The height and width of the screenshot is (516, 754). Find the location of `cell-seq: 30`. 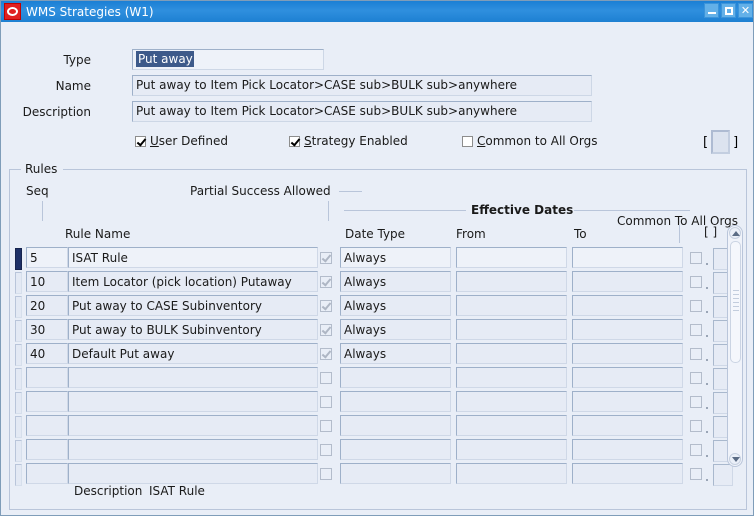

cell-seq: 30 is located at coordinates (47, 329).